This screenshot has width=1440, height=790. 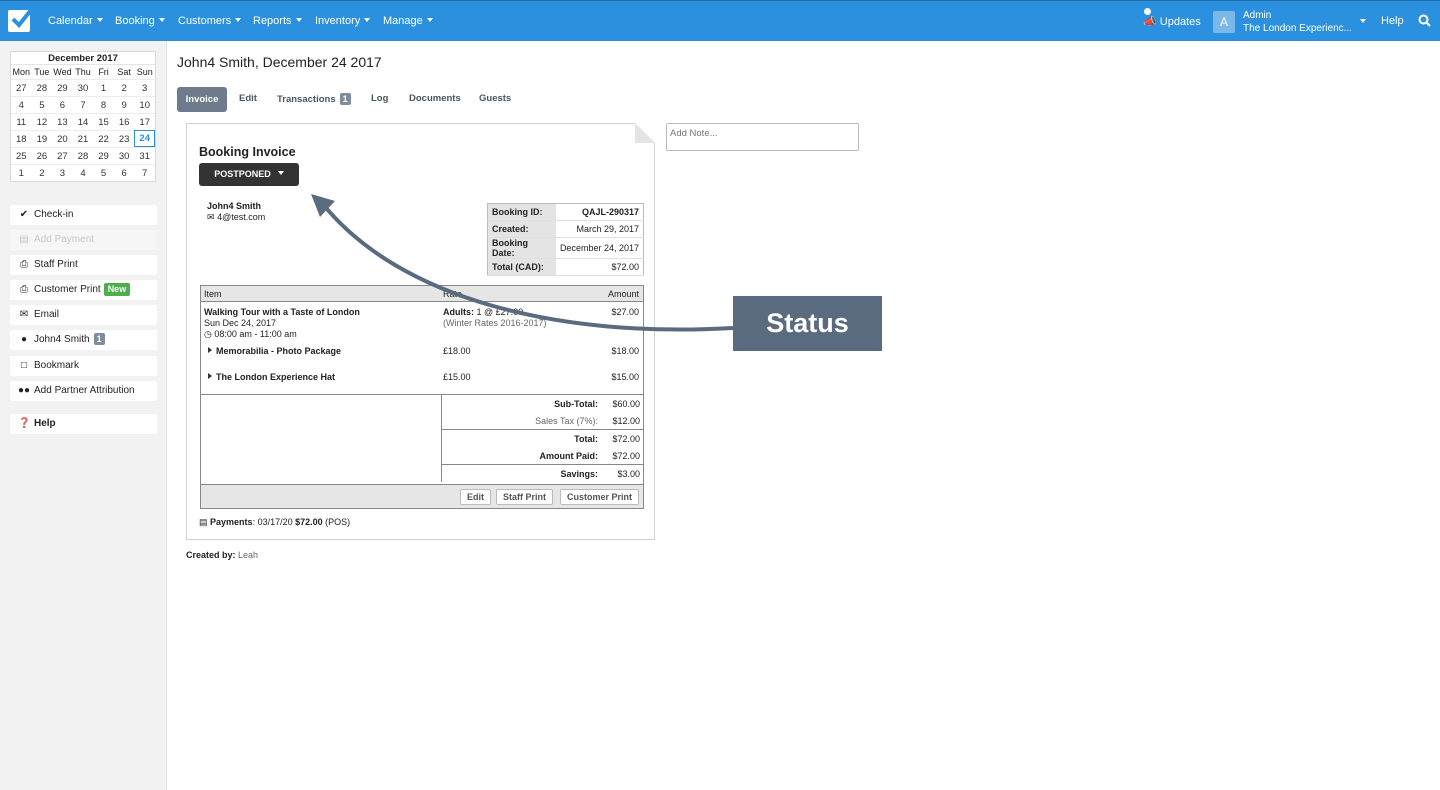 I want to click on calendar-day: 20, so click(x=62, y=138).